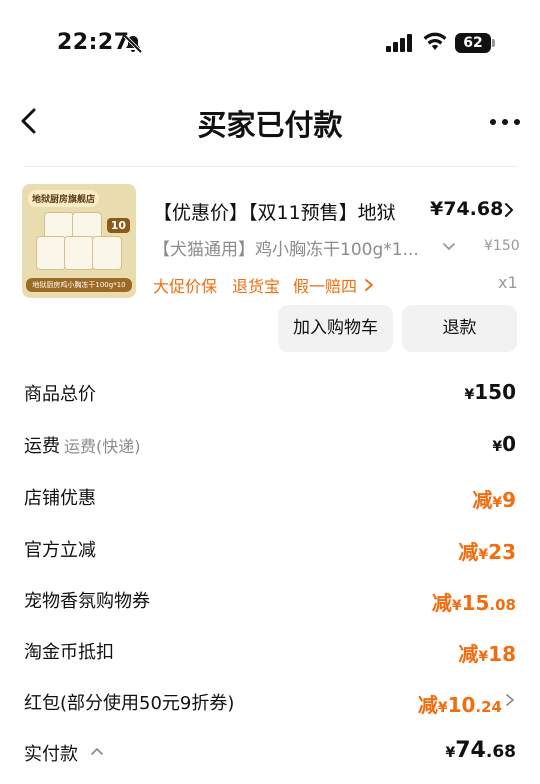 The height and width of the screenshot is (784, 540). Describe the element at coordinates (504, 444) in the screenshot. I see `price-row-value: ¥0` at that location.